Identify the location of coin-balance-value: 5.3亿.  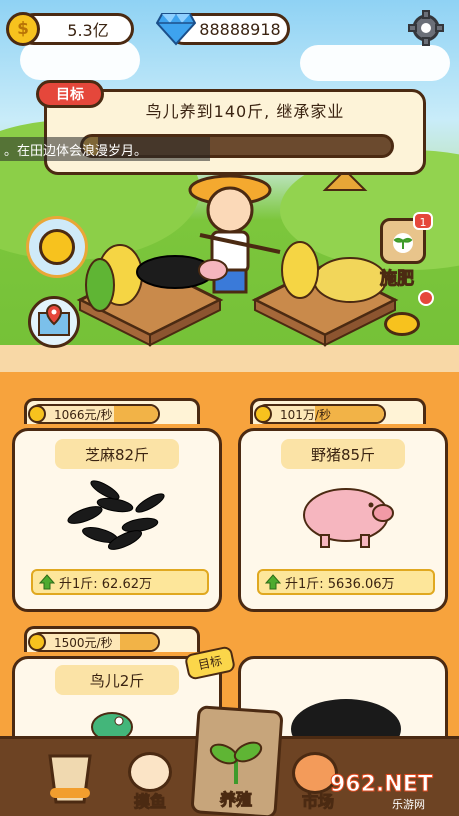
(88, 30).